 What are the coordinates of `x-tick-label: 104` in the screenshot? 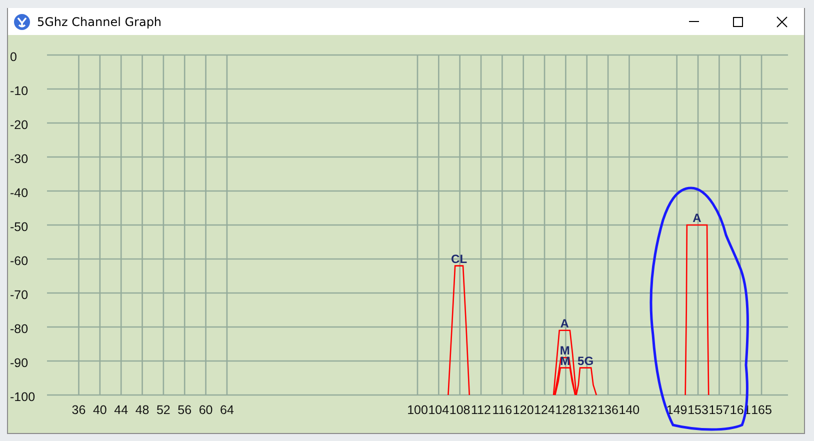 It's located at (439, 410).